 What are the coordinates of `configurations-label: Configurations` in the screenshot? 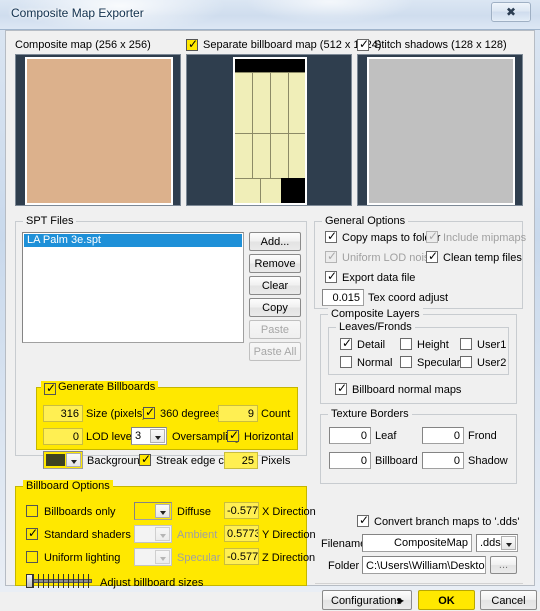 It's located at (366, 601).